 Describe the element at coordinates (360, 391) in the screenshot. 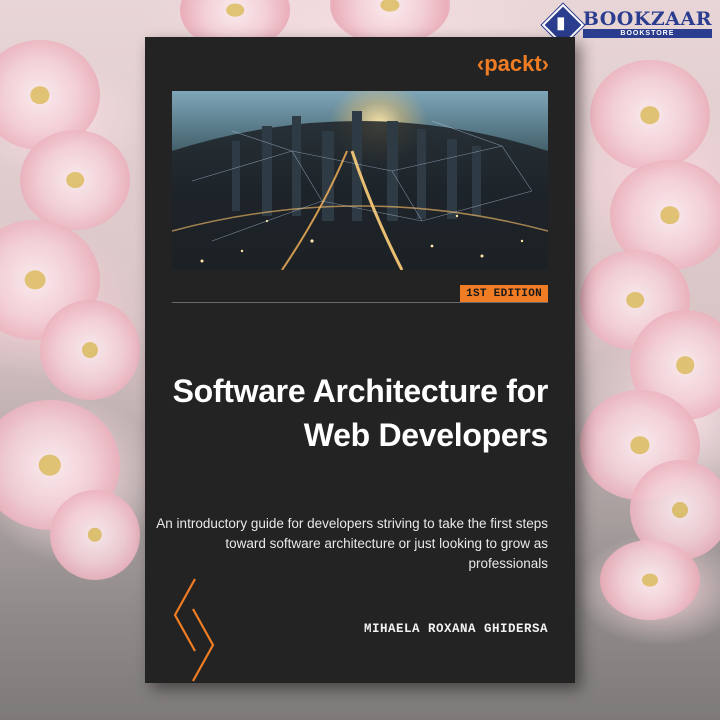

I see `title-line-1: Software Architecture for` at that location.